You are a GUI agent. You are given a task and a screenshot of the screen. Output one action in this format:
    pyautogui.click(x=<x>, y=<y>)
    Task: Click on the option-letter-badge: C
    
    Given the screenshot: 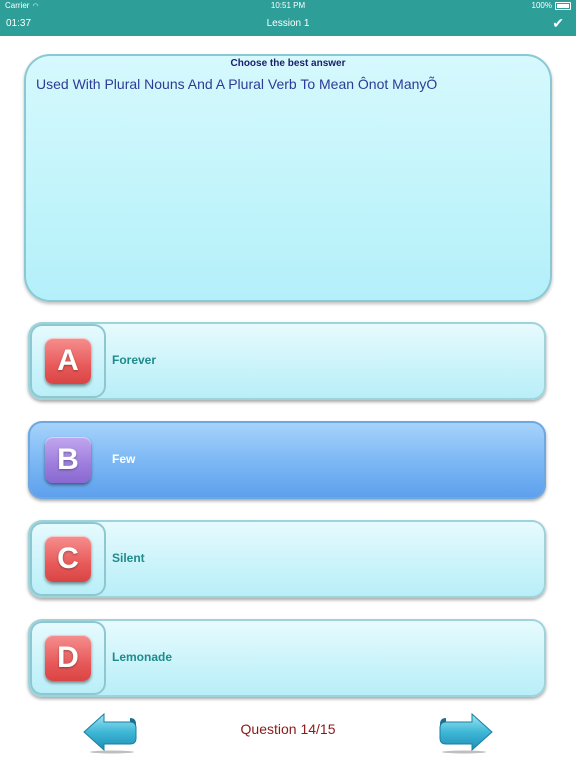 What is the action you would take?
    pyautogui.click(x=68, y=559)
    